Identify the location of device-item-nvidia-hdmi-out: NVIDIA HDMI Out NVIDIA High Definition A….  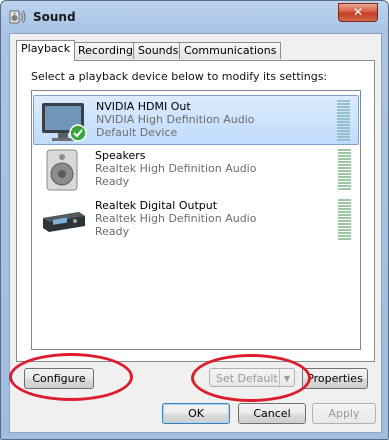
(196, 120).